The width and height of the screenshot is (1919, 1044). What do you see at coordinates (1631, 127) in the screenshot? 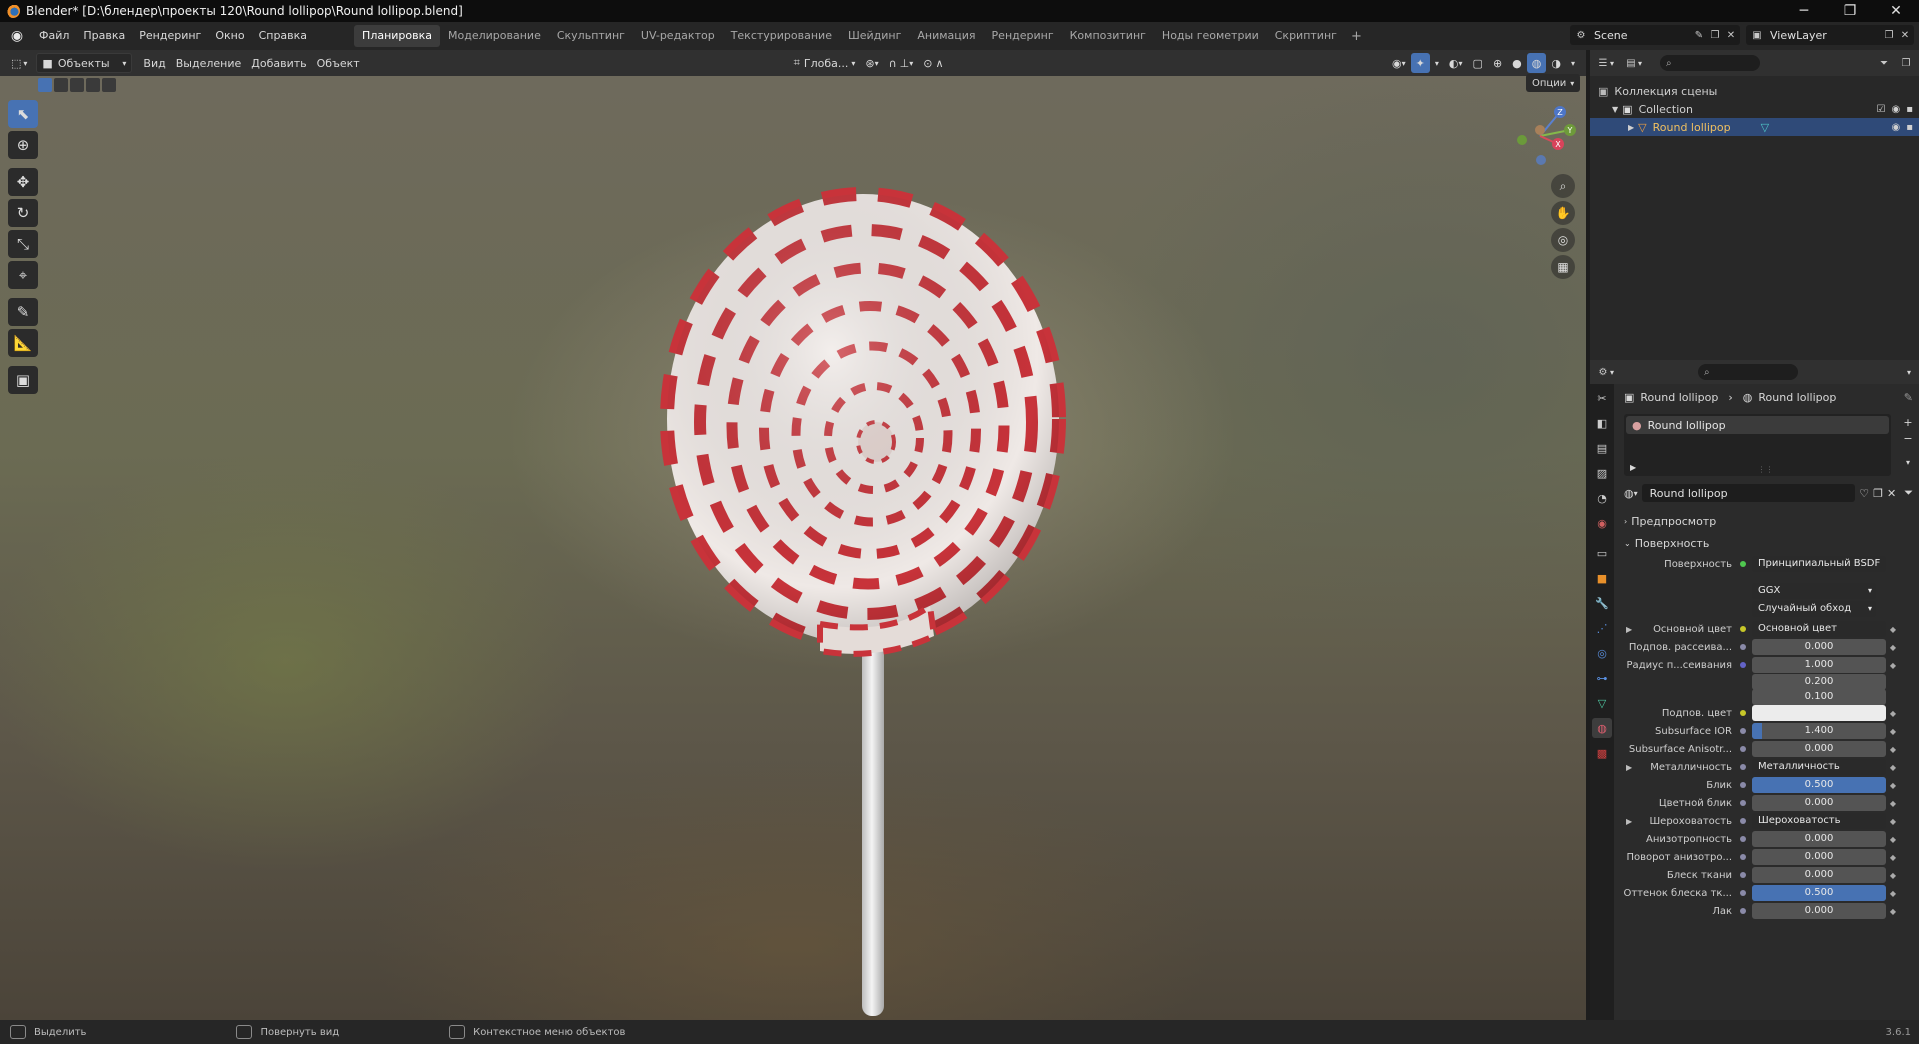
I see `collapse-arrow-icon: ▶` at bounding box center [1631, 127].